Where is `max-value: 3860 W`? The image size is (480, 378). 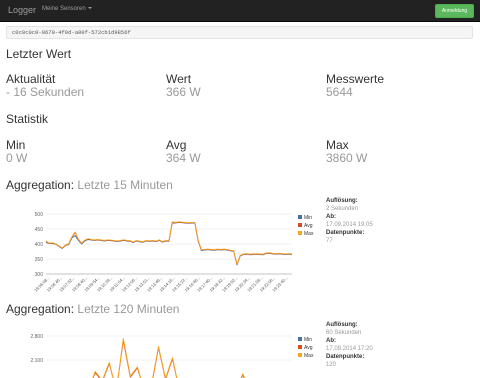 max-value: 3860 W is located at coordinates (347, 158).